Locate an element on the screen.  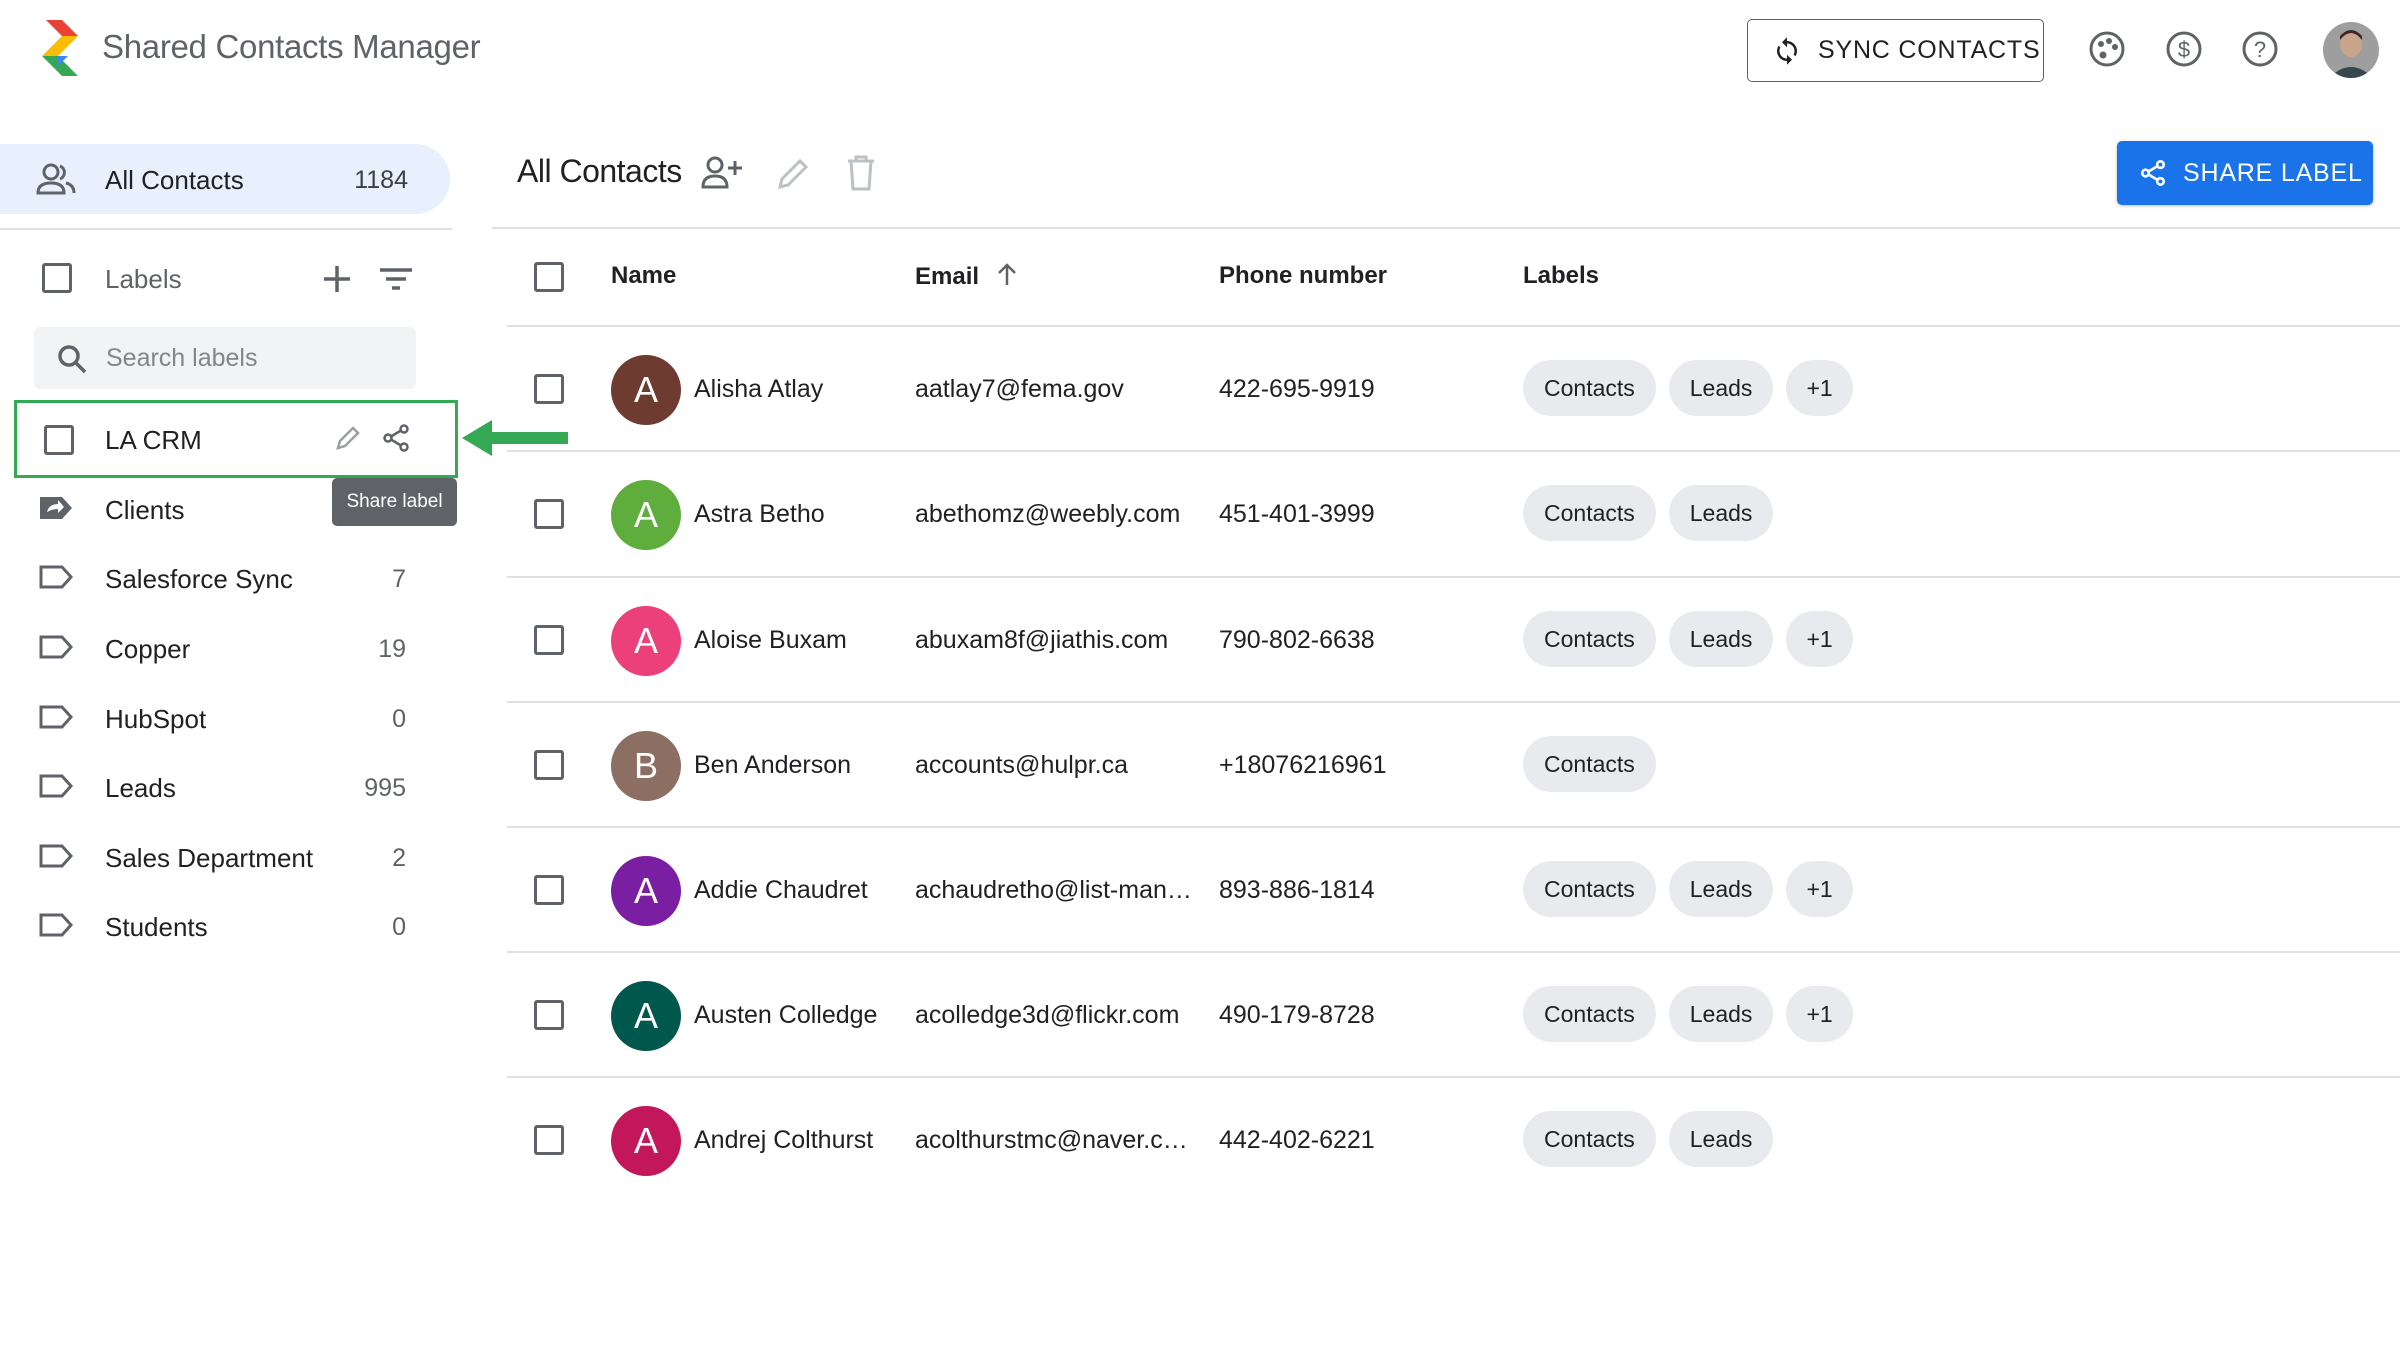
edit-label-icon is located at coordinates (348, 438).